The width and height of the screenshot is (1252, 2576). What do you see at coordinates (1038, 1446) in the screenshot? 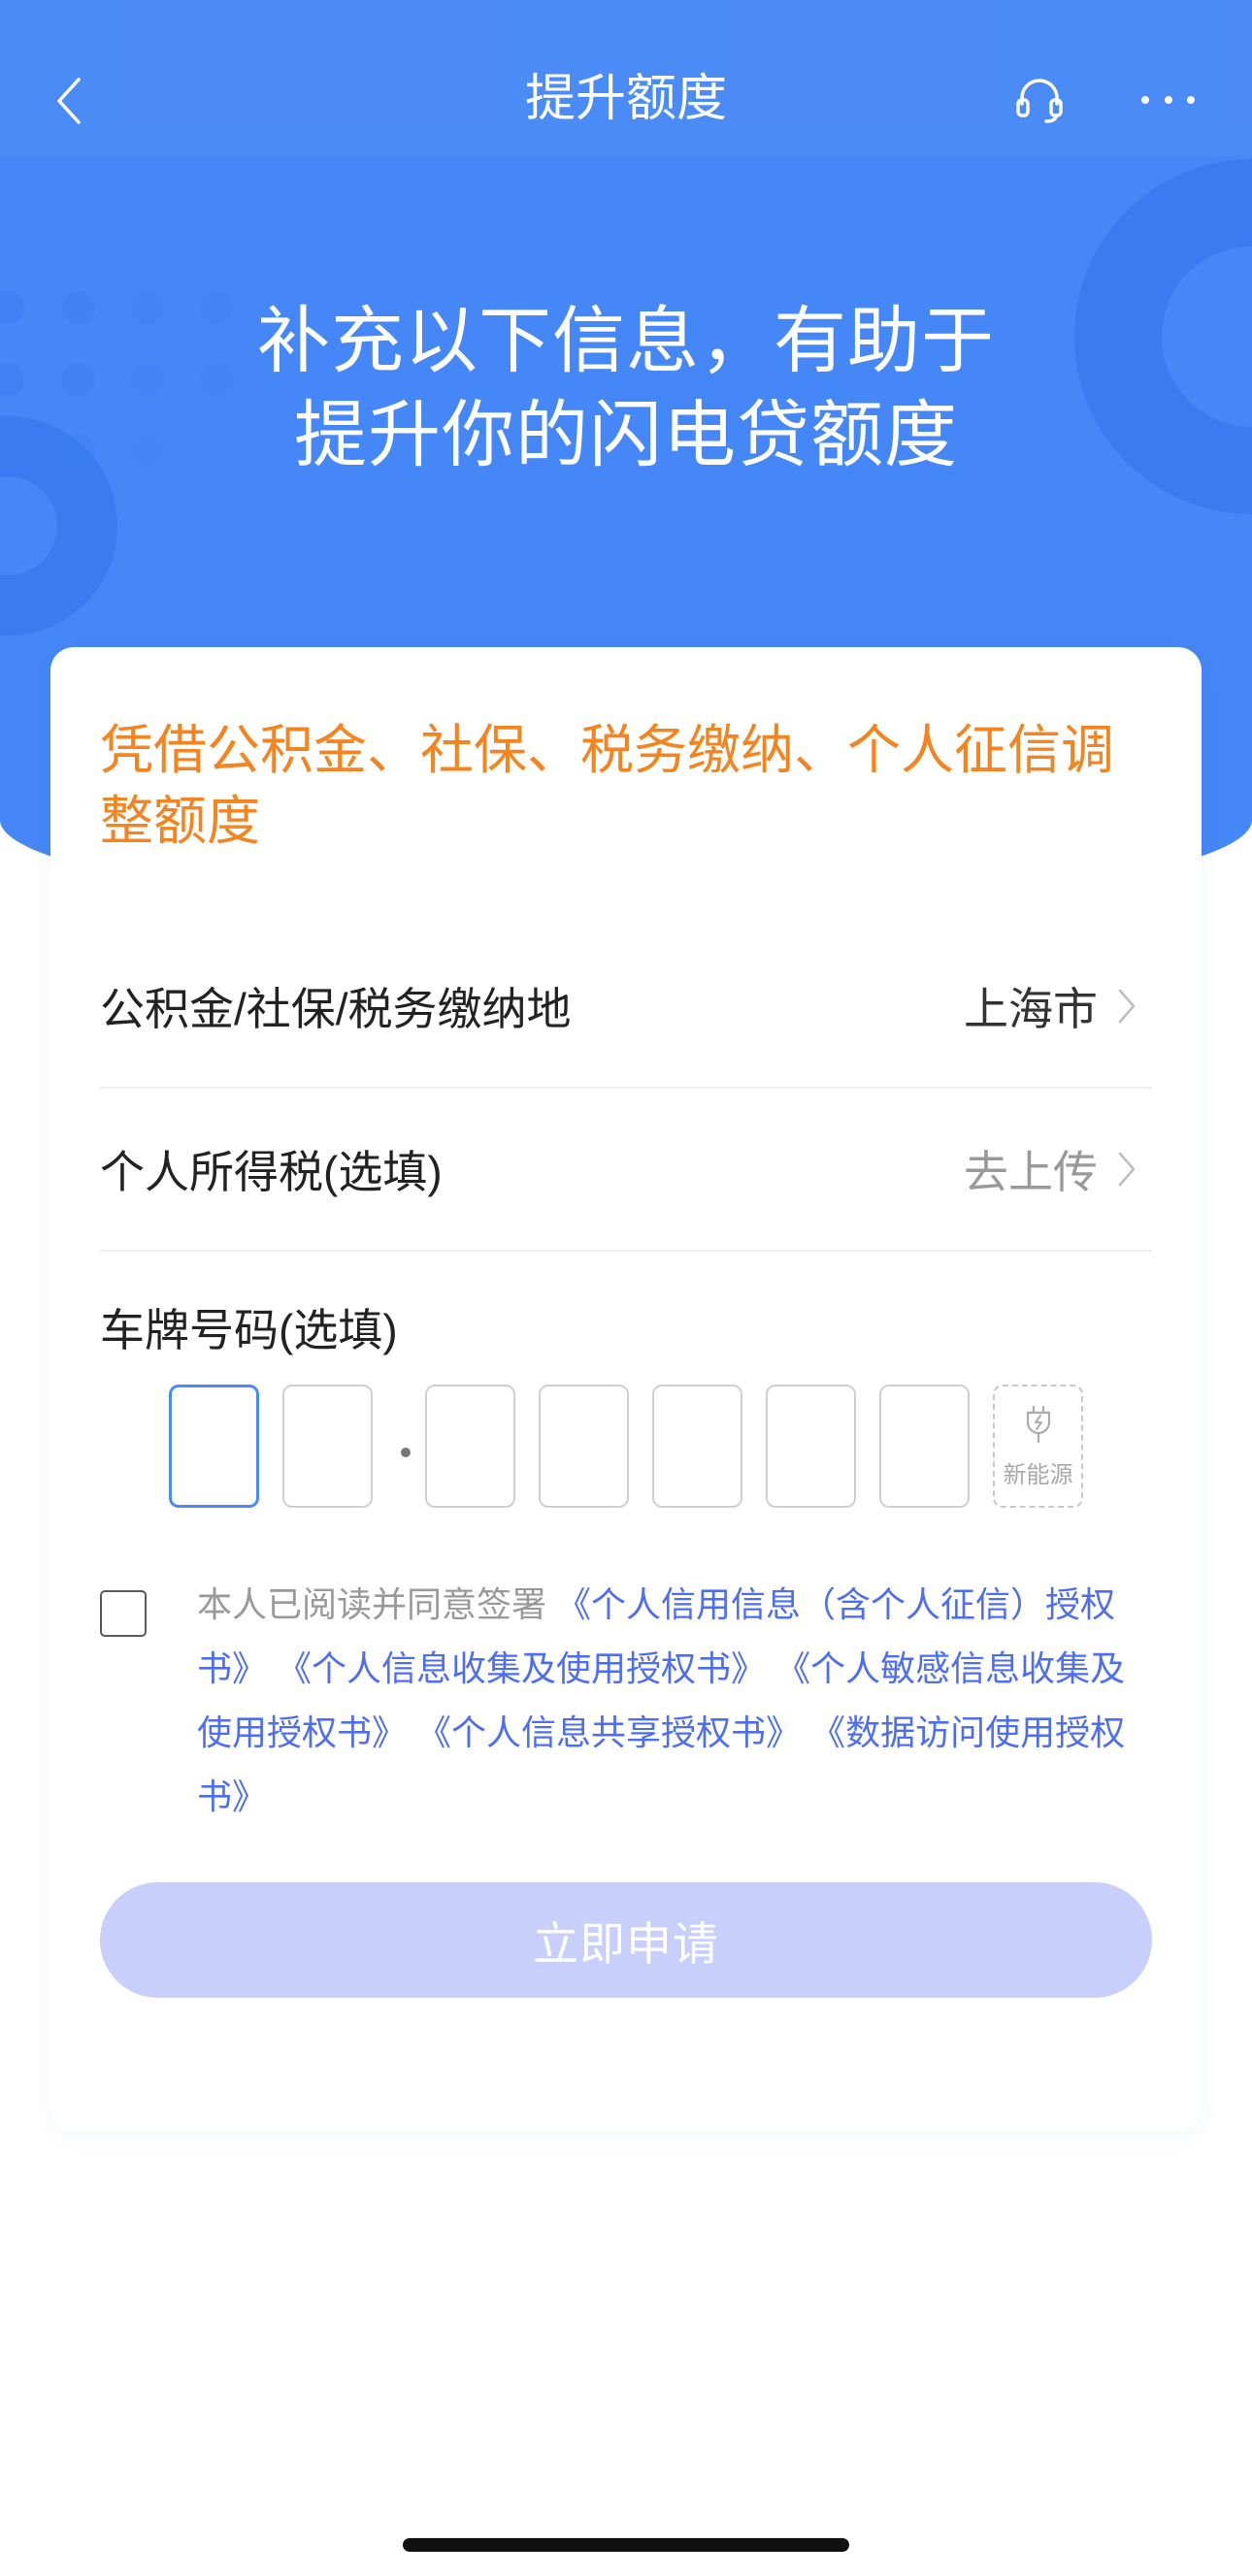
I see `new-energy-plate-slot: 新能源` at bounding box center [1038, 1446].